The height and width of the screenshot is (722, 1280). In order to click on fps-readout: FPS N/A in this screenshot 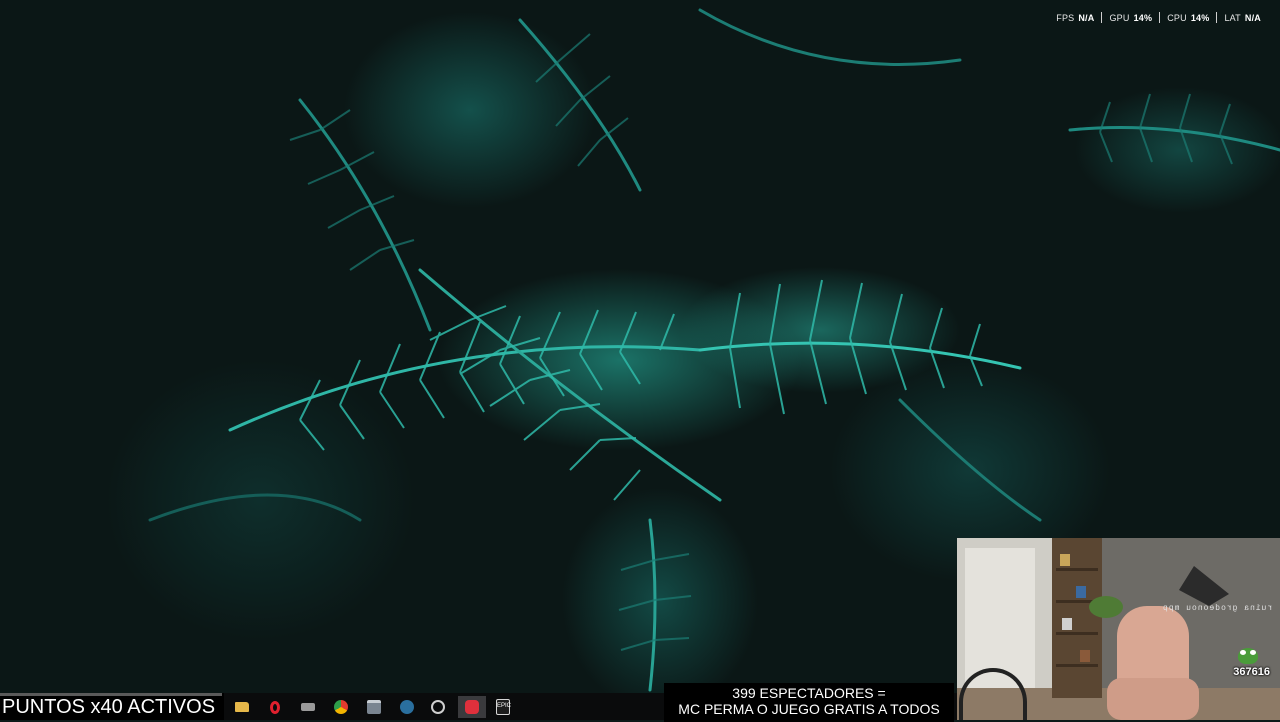, I will do `click(1075, 18)`.